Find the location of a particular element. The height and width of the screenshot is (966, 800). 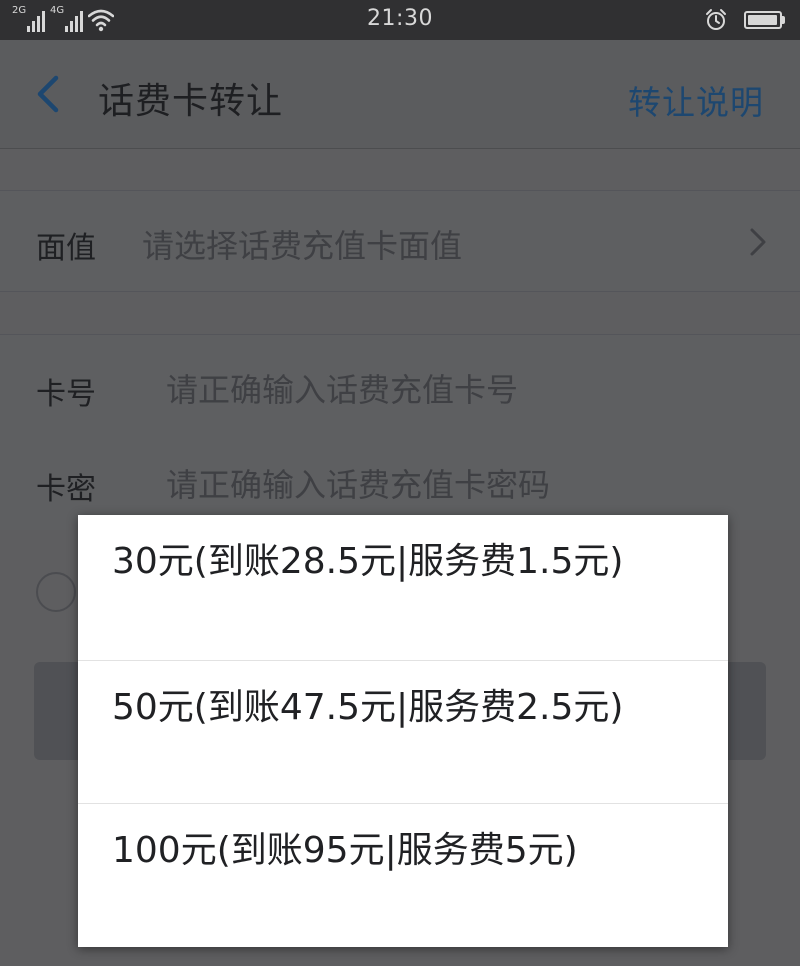

app-header: 话费卡转让 转让说明 is located at coordinates (400, 94).